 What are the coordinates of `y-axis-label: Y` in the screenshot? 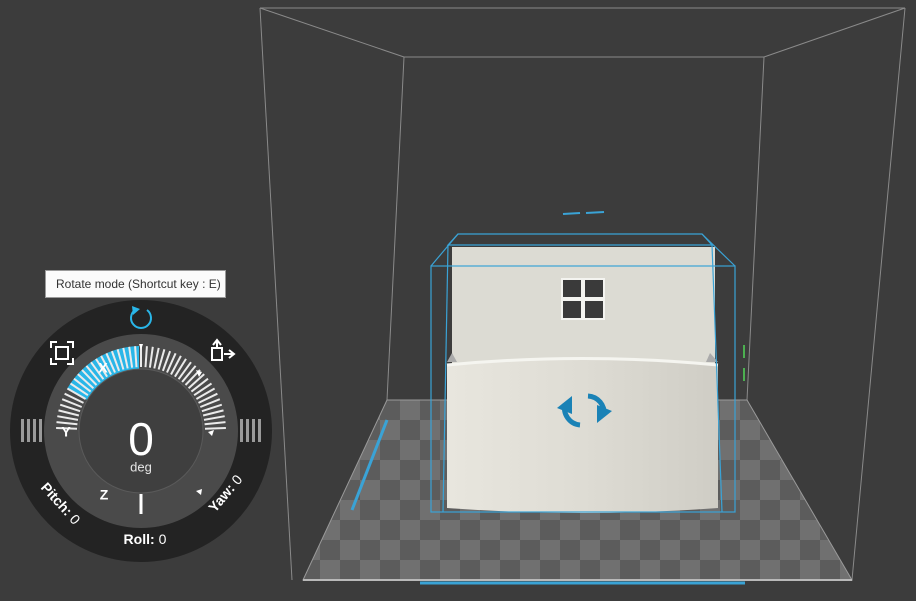 It's located at (66, 432).